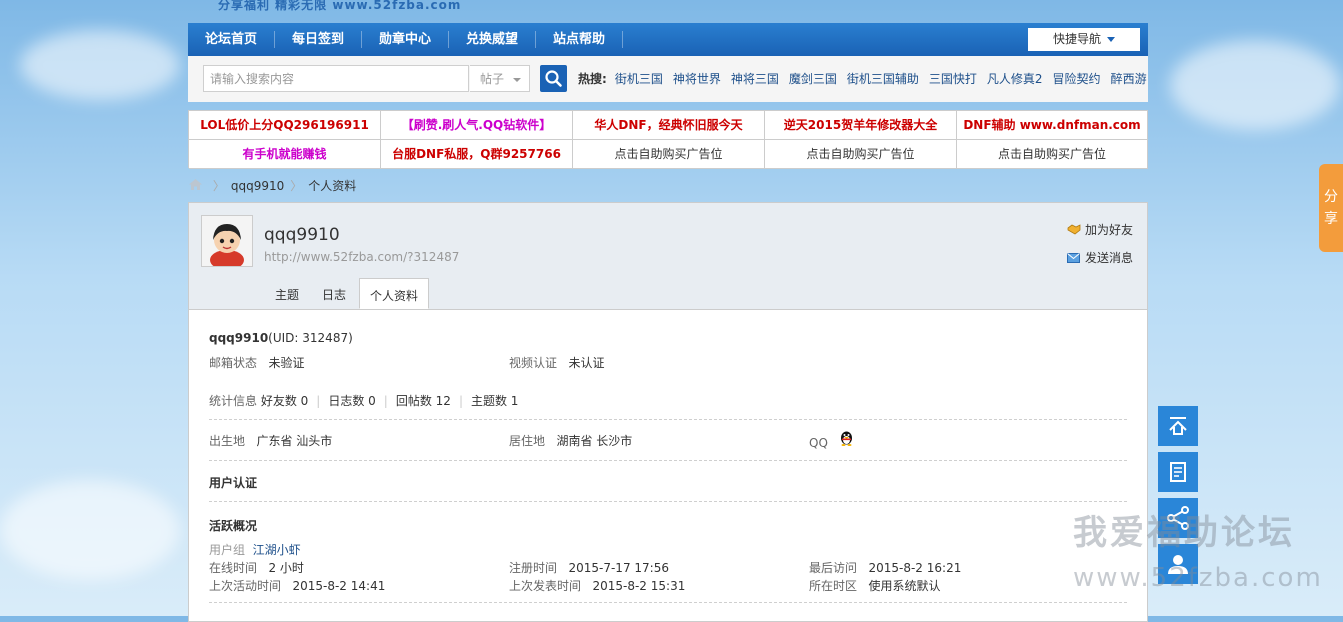 This screenshot has width=1343, height=622. What do you see at coordinates (1073, 258) in the screenshot?
I see `envelope-icon` at bounding box center [1073, 258].